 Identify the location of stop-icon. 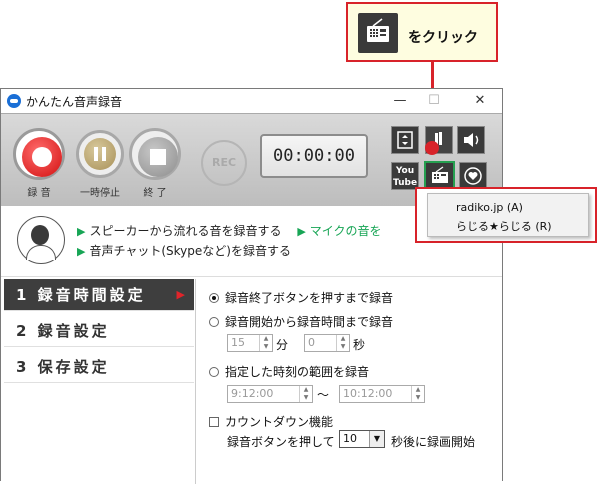
(158, 157).